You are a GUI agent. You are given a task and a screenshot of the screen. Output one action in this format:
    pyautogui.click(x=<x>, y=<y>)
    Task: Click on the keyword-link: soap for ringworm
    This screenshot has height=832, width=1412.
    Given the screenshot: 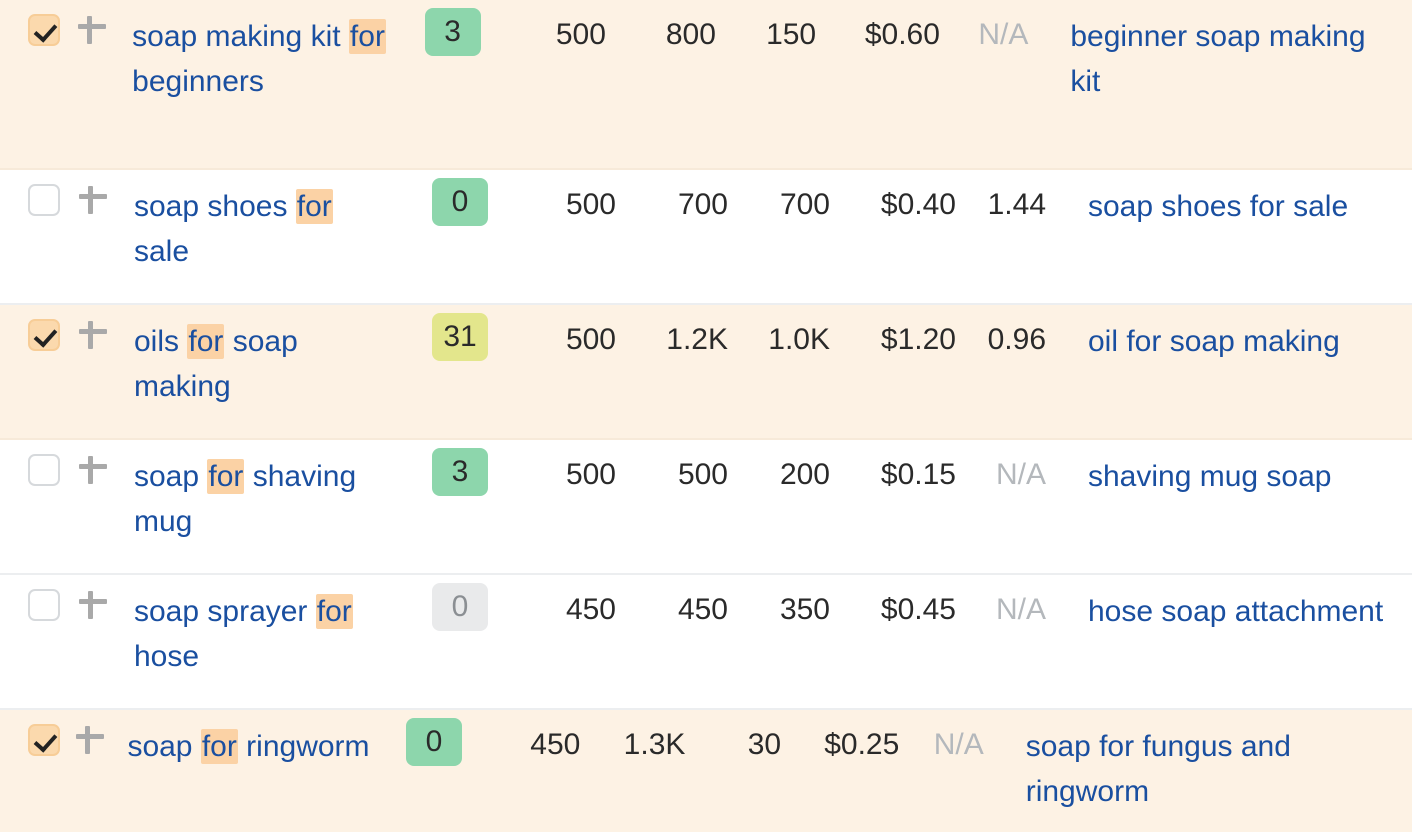 What is the action you would take?
    pyautogui.click(x=248, y=746)
    